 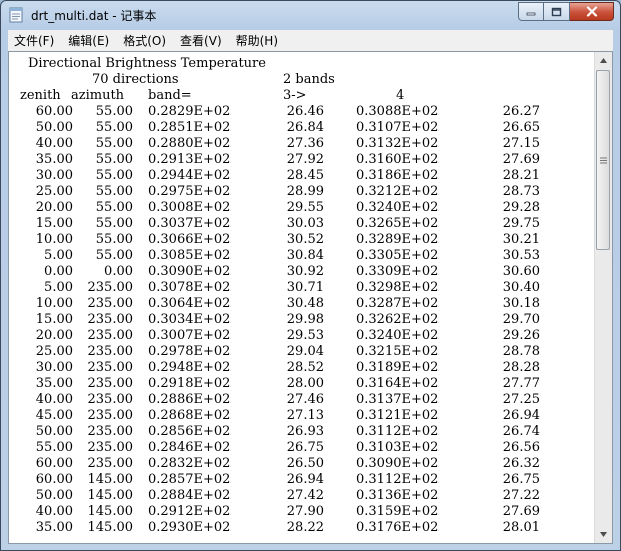 What do you see at coordinates (310, 15) in the screenshot?
I see `title-bar: drt_multi.dat - 记事本` at bounding box center [310, 15].